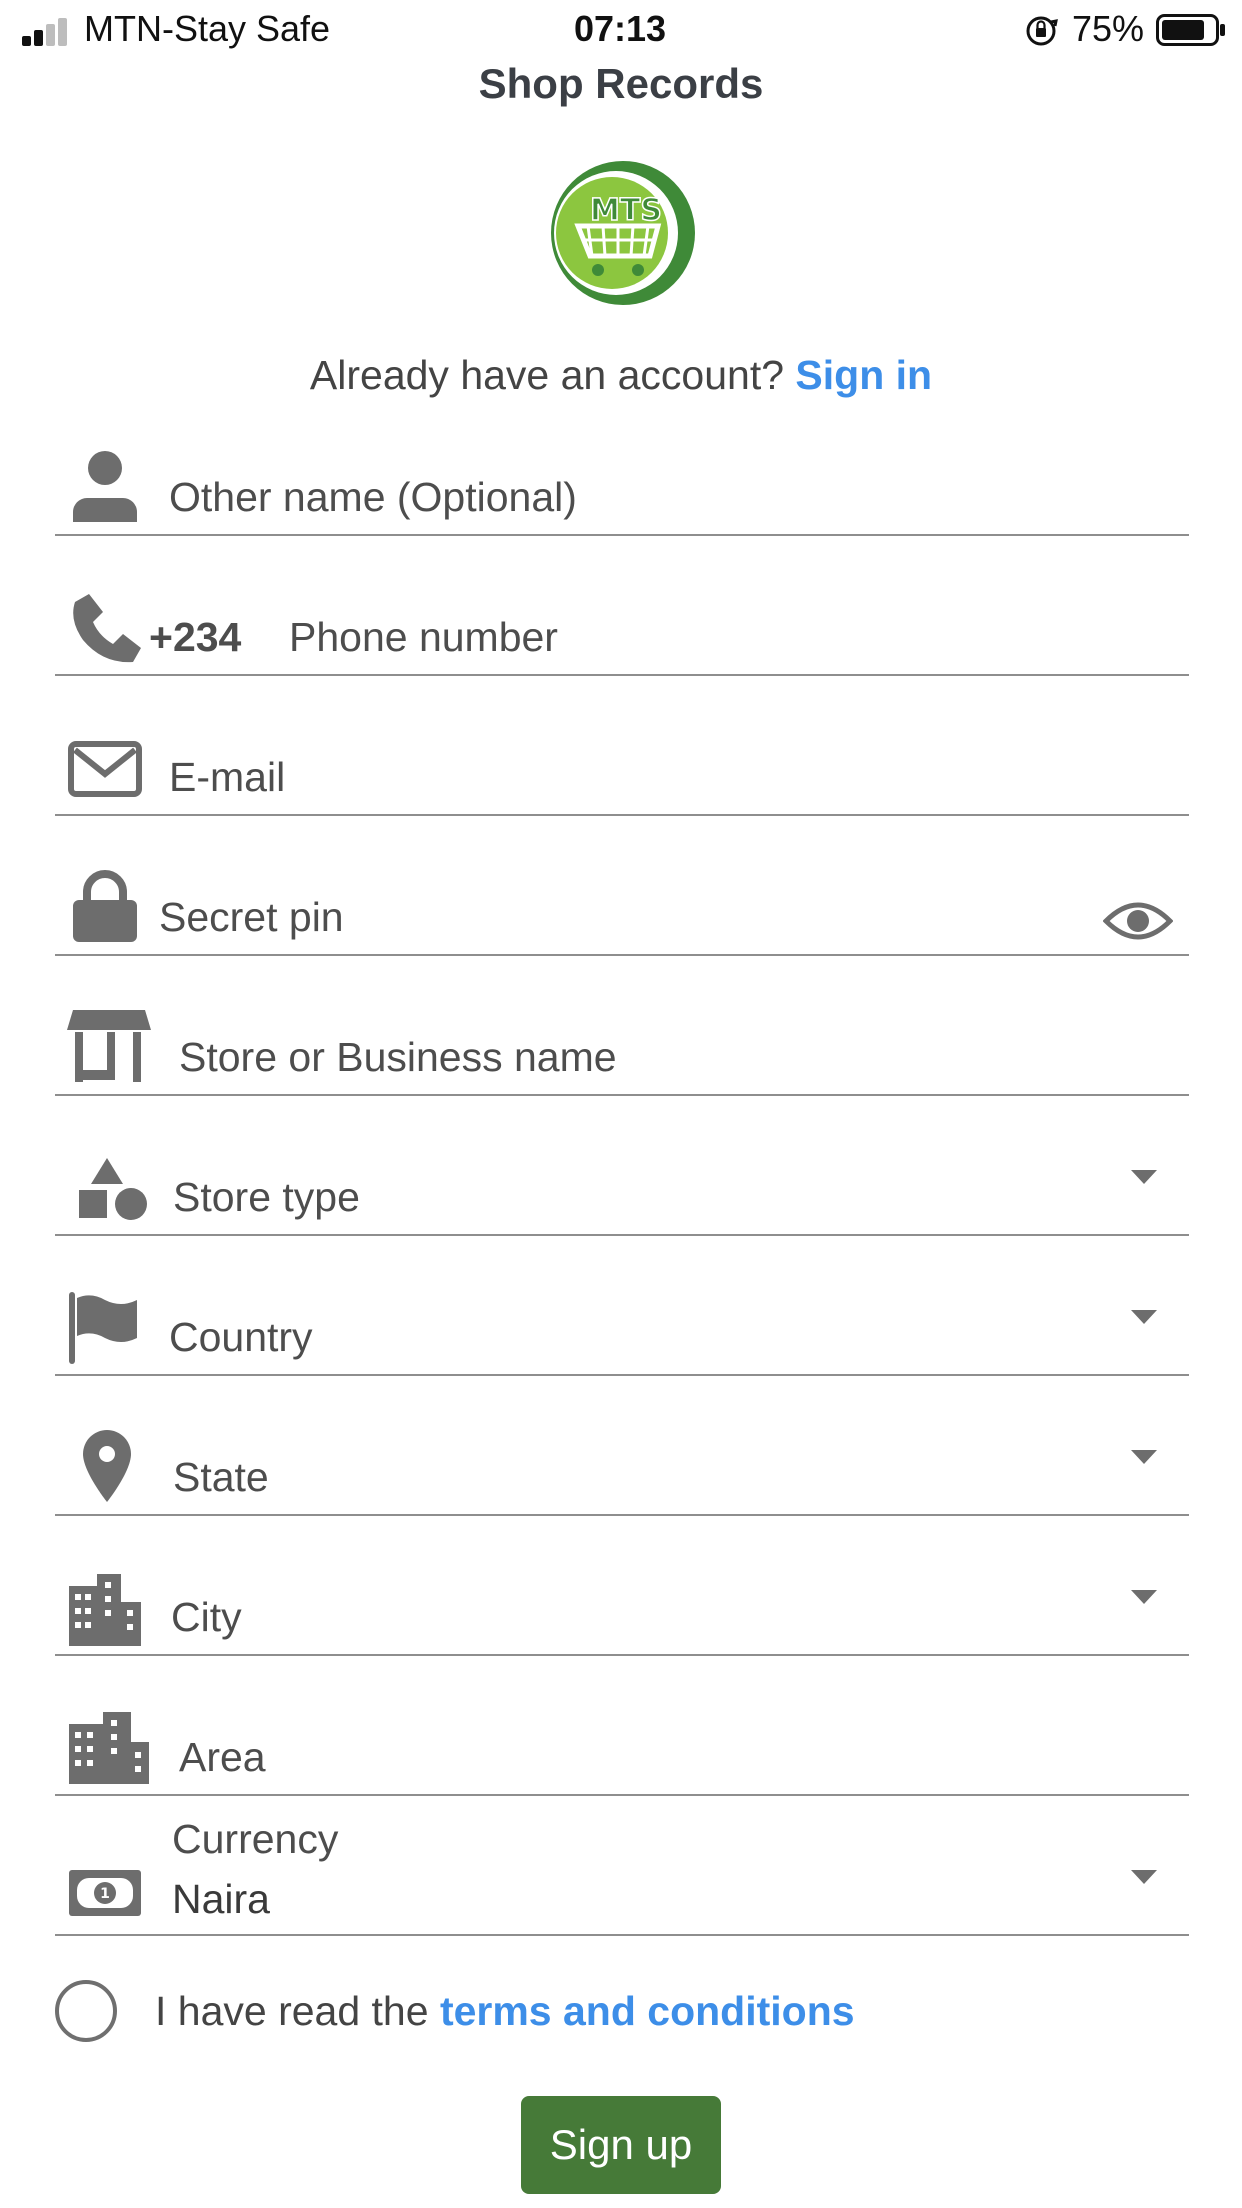 This screenshot has height=2208, width=1242. Describe the element at coordinates (622, 487) in the screenshot. I see `other-name-field: Other name (Optional)` at that location.